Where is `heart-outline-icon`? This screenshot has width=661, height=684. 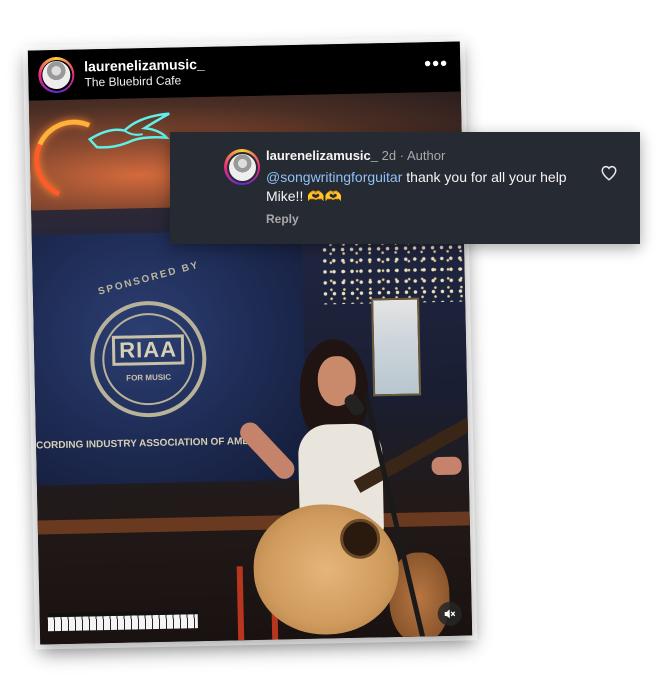
heart-outline-icon is located at coordinates (609, 173).